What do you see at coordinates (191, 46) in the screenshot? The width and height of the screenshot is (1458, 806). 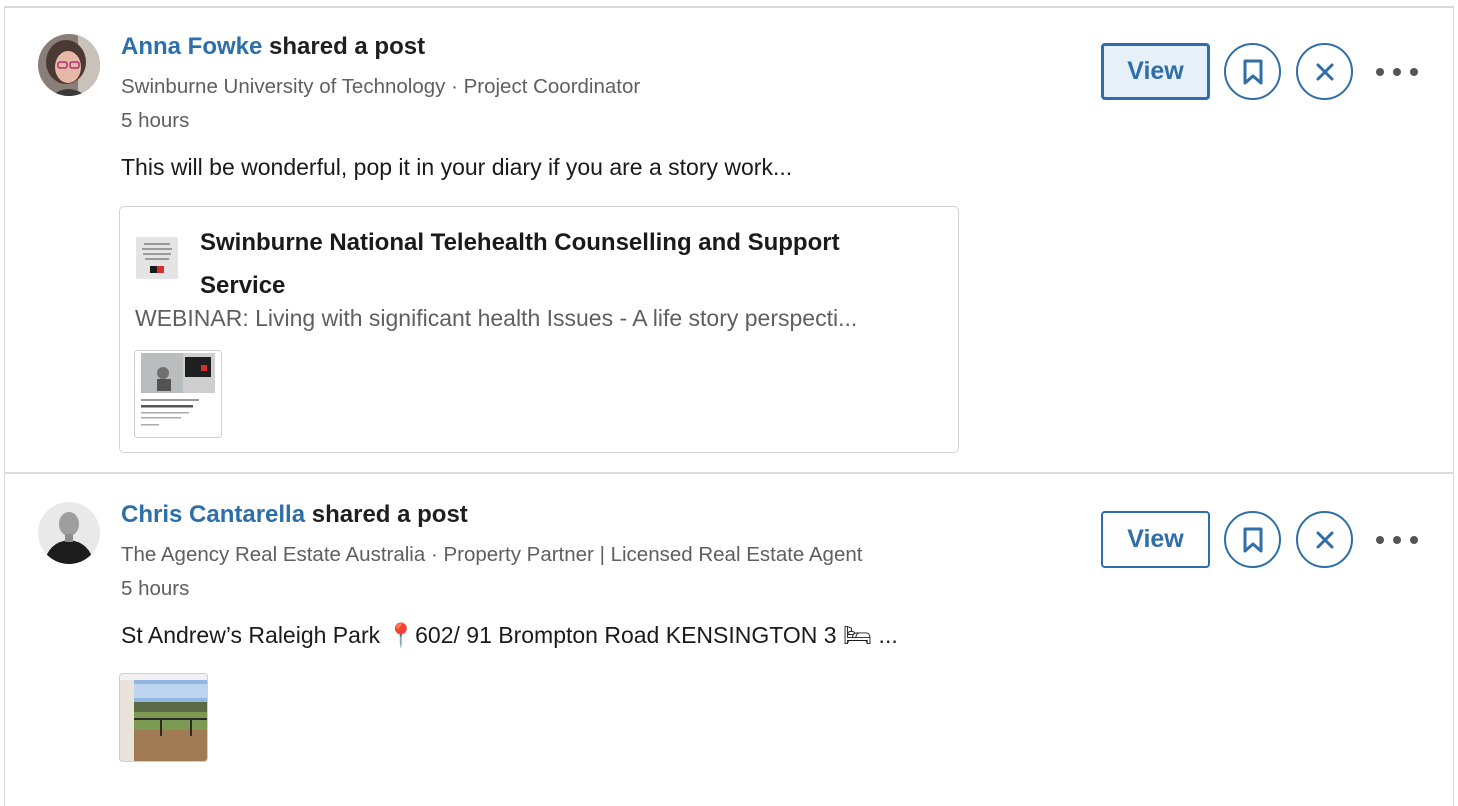 I see `actor-name-link: Anna Fowke` at bounding box center [191, 46].